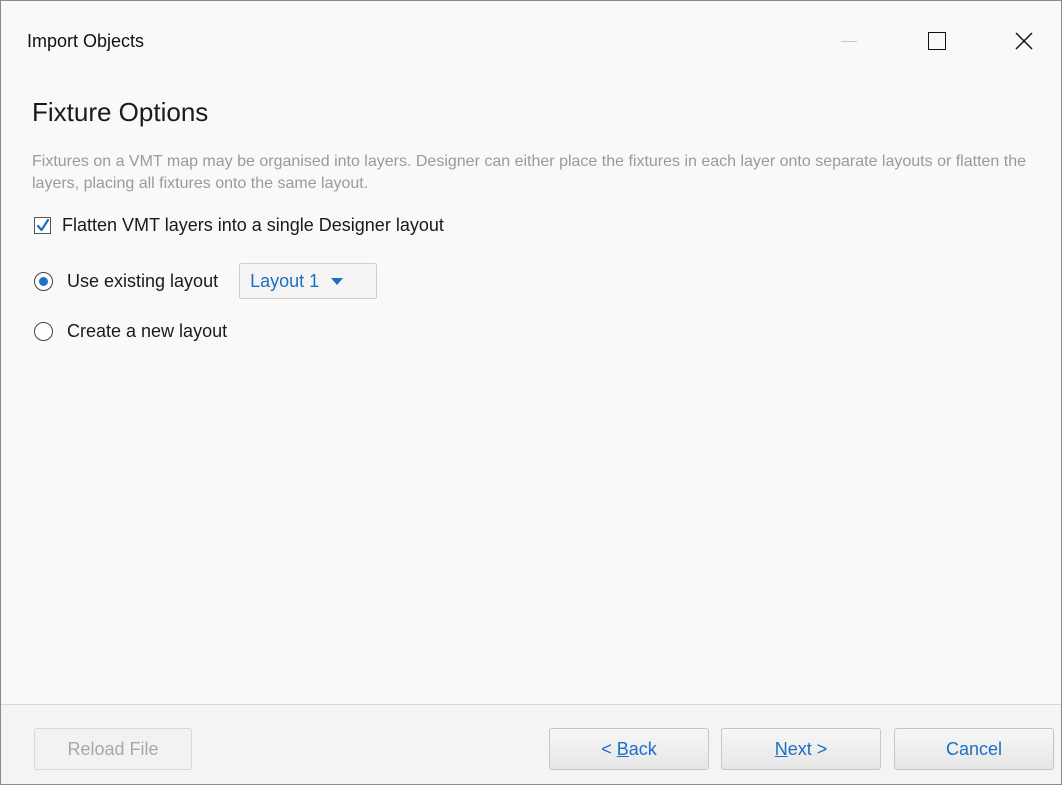 The image size is (1062, 785). I want to click on back-button: < Back, so click(629, 749).